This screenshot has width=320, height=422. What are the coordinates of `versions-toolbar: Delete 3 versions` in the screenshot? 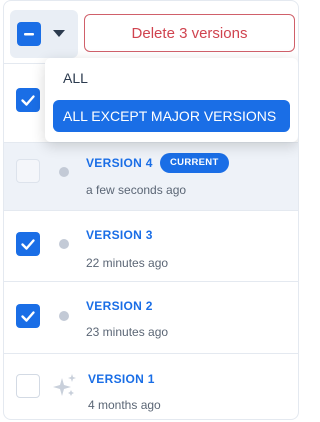 It's located at (151, 32).